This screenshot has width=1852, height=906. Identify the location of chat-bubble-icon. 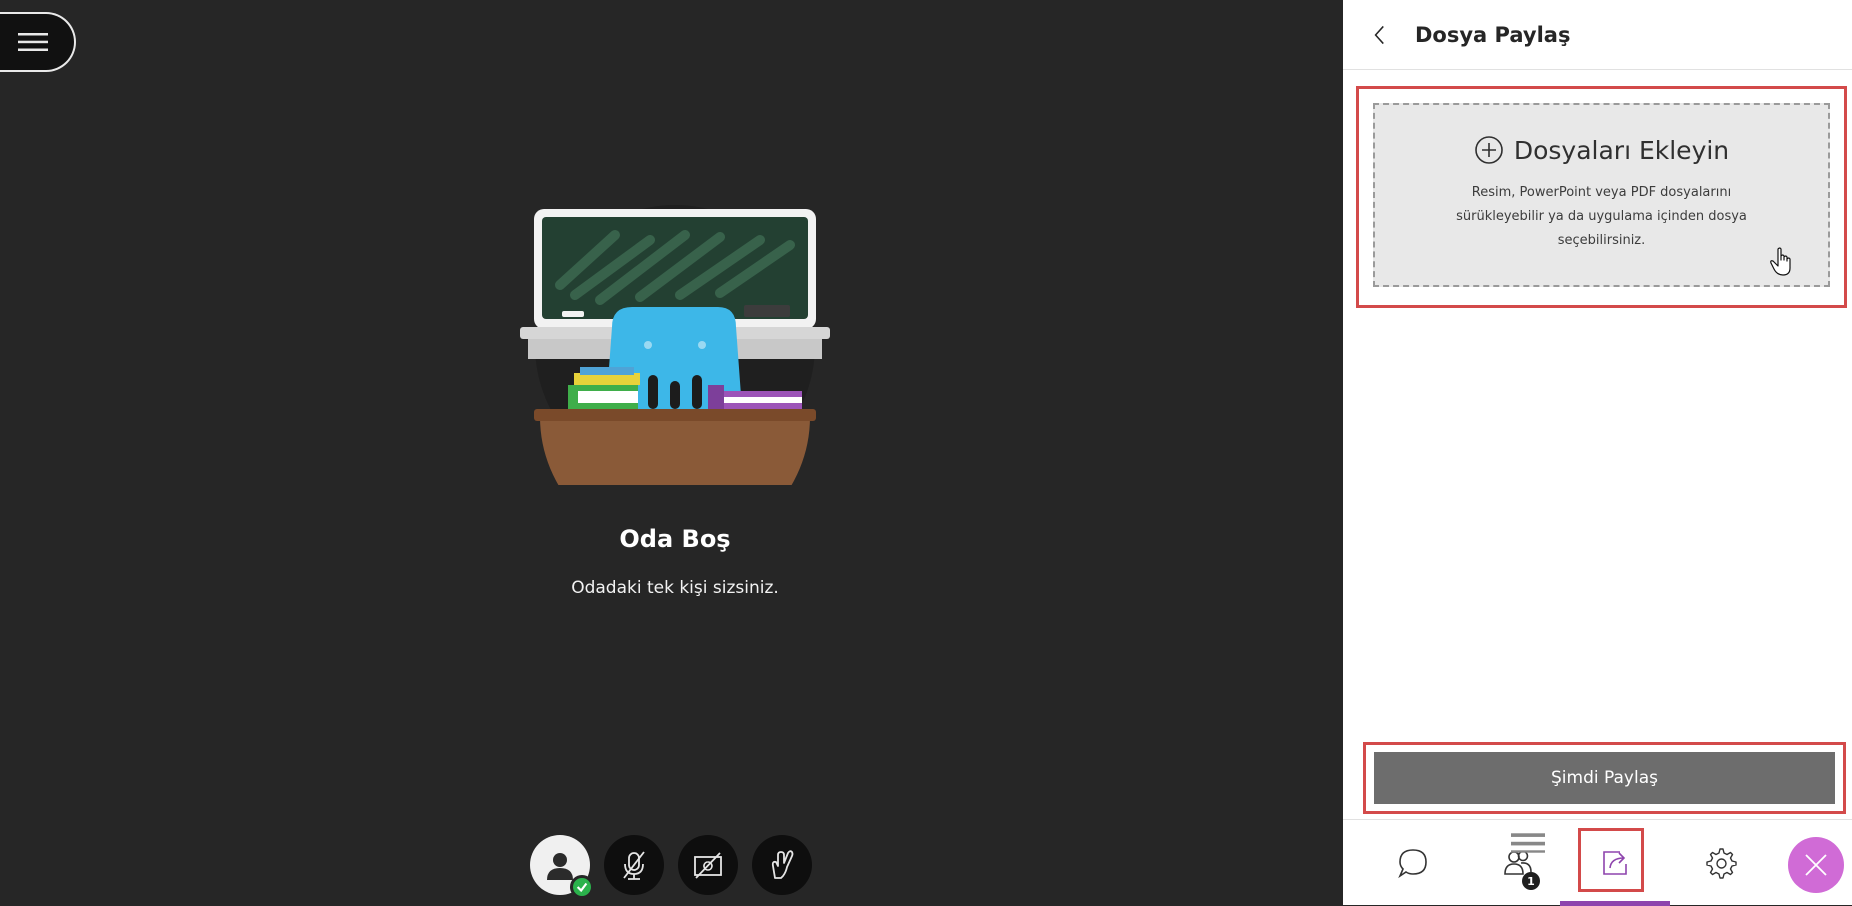
(1412, 864).